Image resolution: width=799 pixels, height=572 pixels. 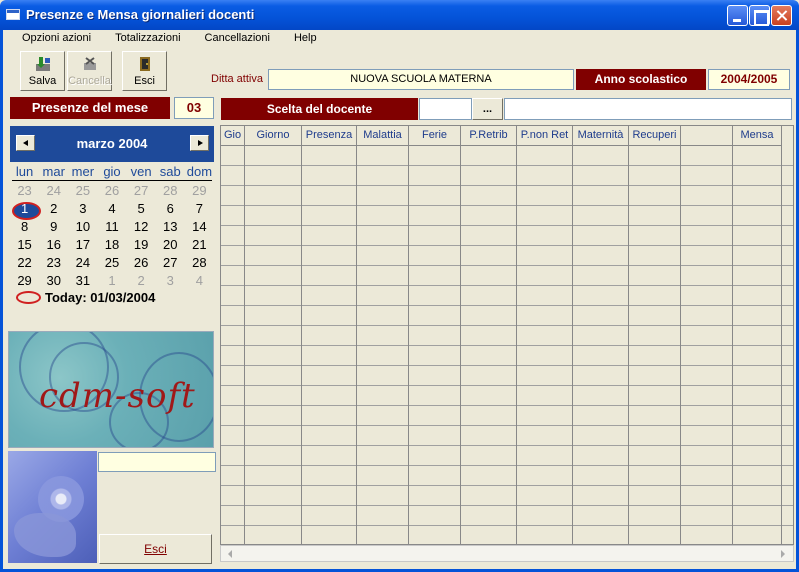 What do you see at coordinates (273, 136) in the screenshot?
I see `grid-column-header: Giorno` at bounding box center [273, 136].